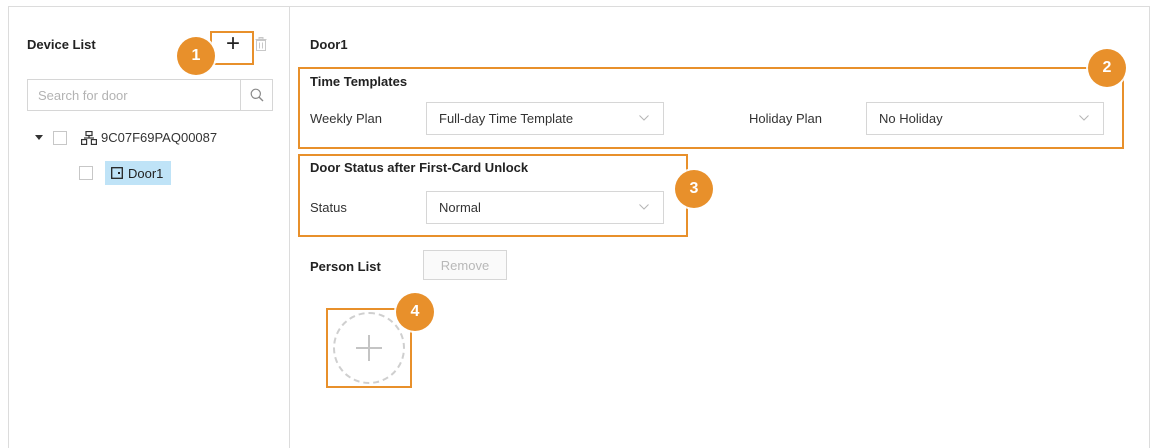 The width and height of the screenshot is (1159, 448). I want to click on network-device-icon, so click(89, 137).